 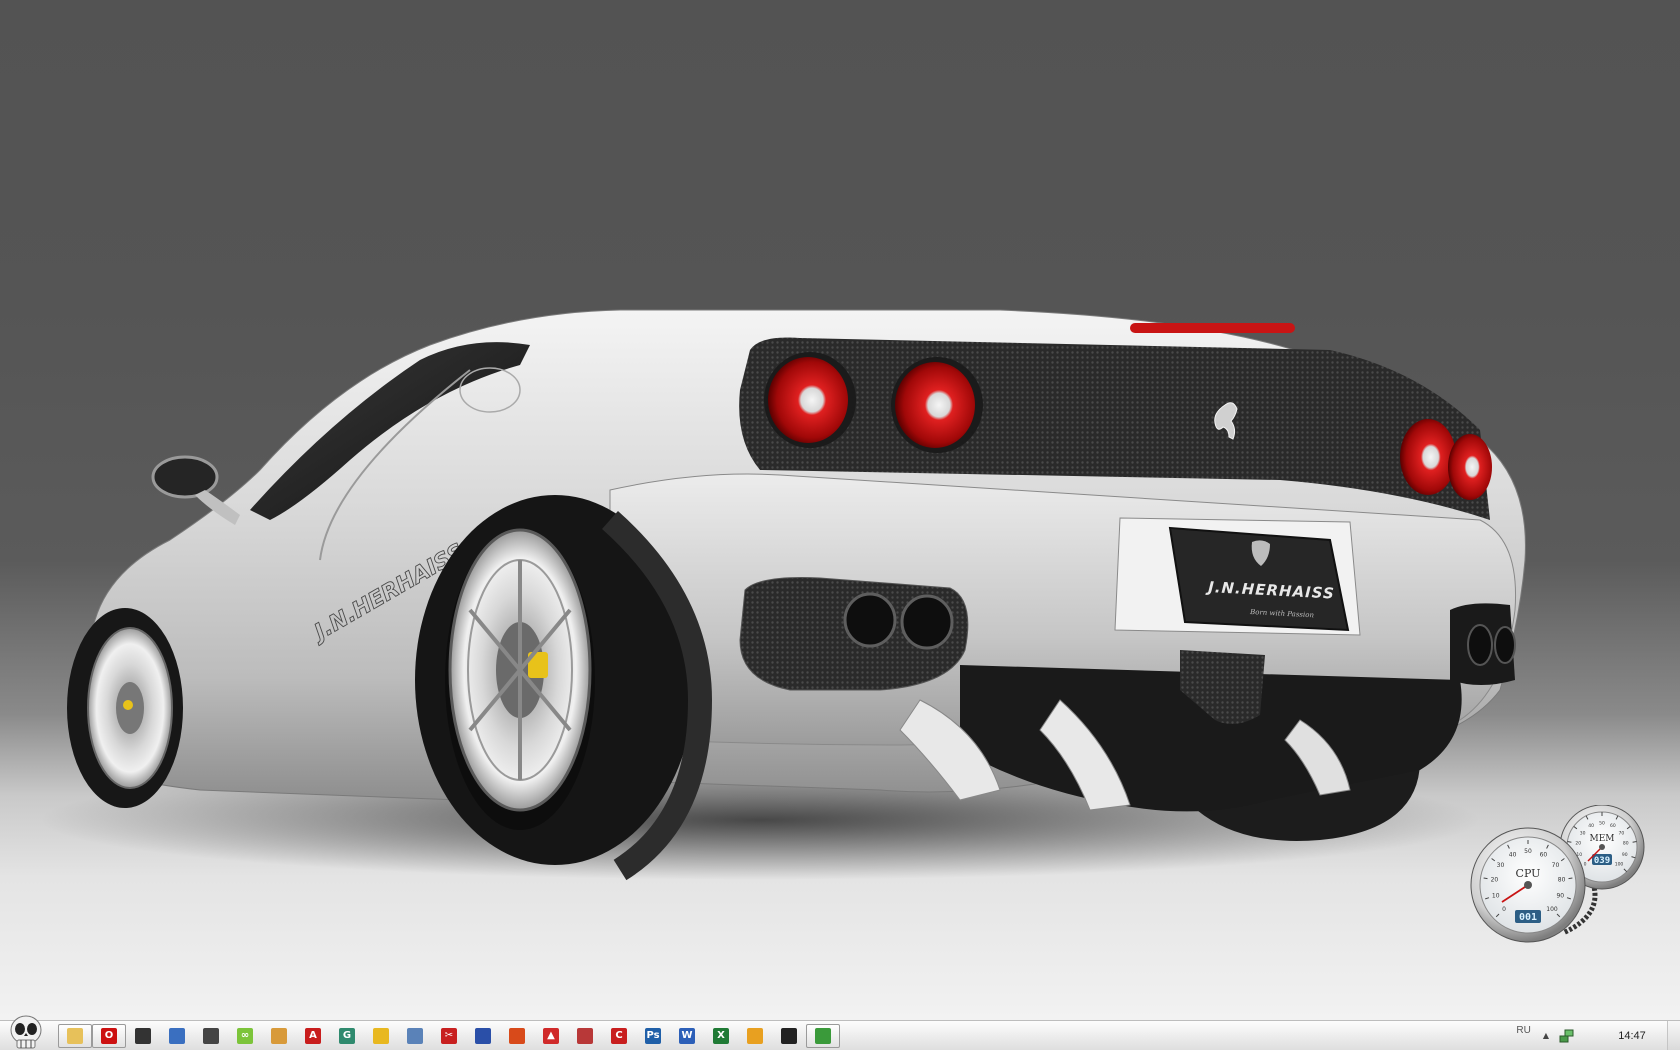 I want to click on network-tray-icon, so click(x=1567, y=1036).